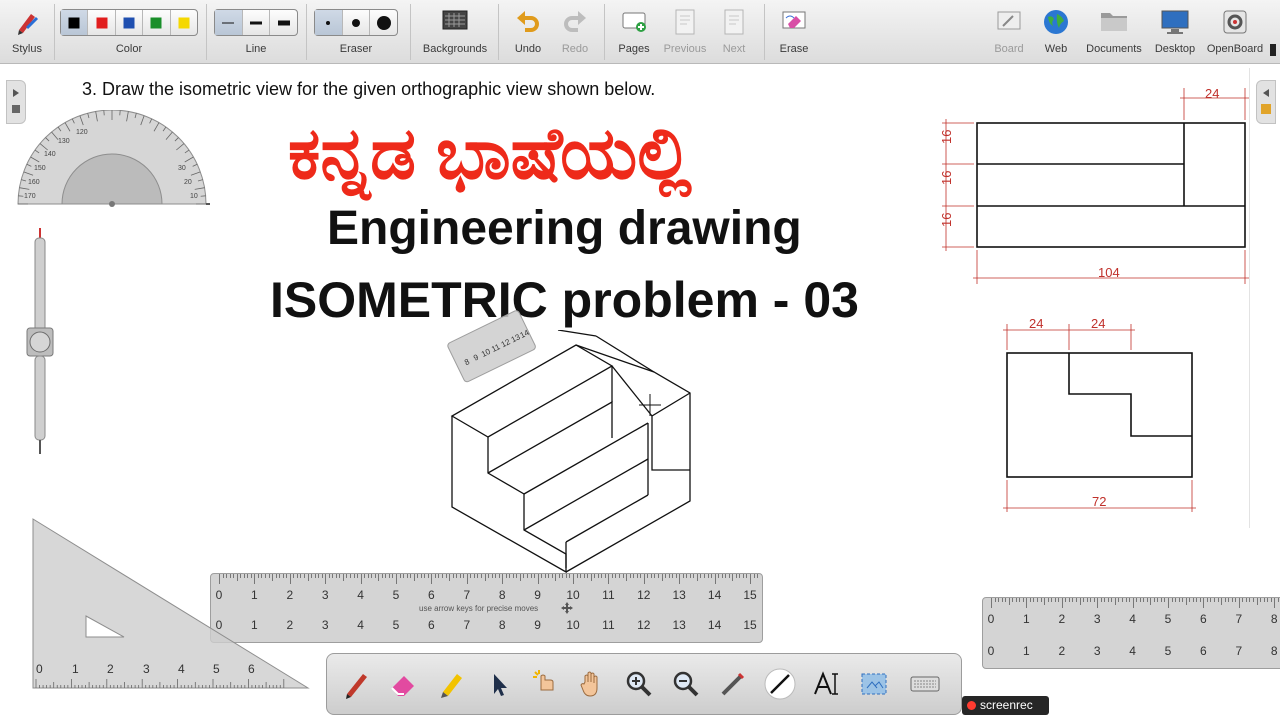 The image size is (1280, 720). I want to click on record-dot-icon, so click(971, 705).